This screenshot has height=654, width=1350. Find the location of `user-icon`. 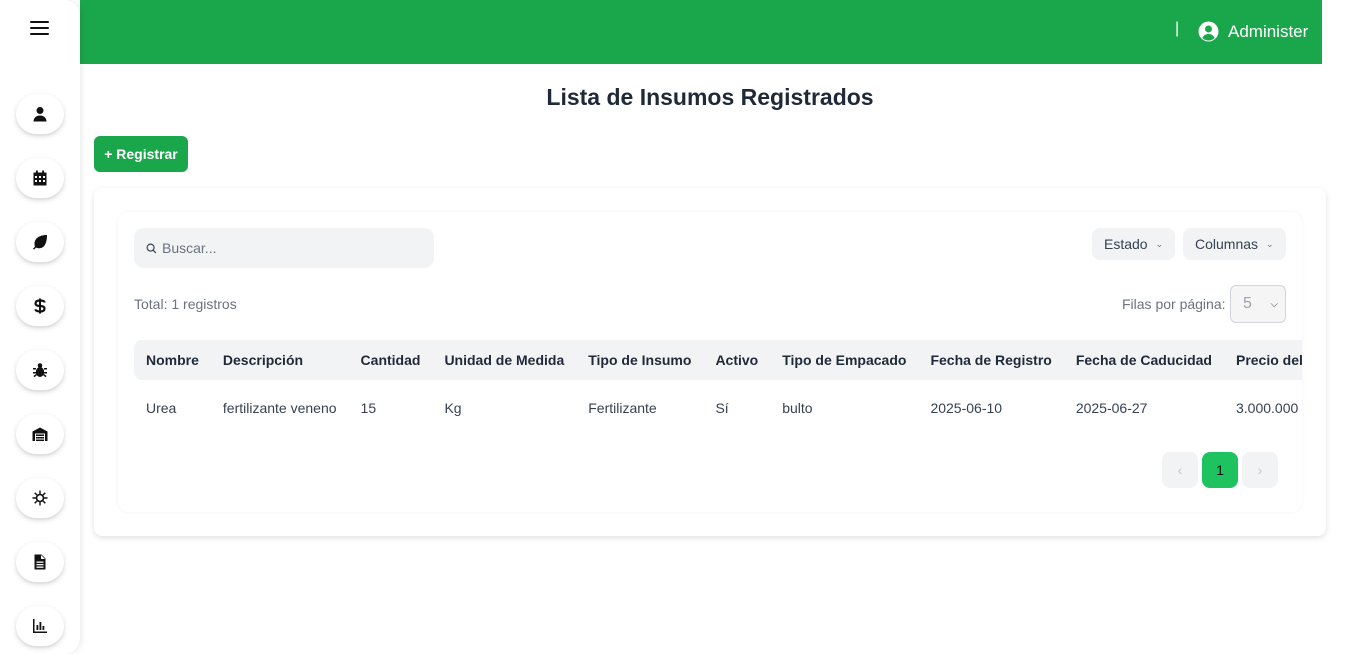

user-icon is located at coordinates (40, 114).